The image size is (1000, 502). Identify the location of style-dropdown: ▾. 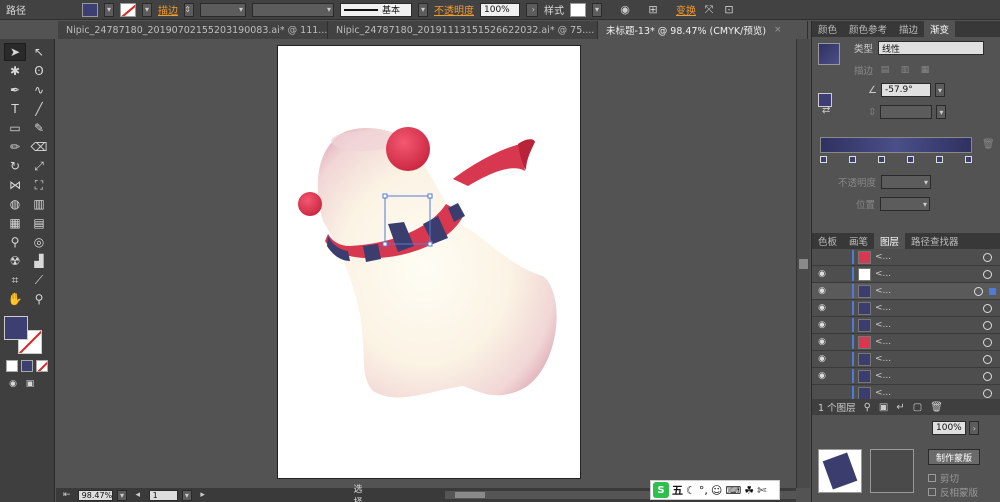
(597, 9).